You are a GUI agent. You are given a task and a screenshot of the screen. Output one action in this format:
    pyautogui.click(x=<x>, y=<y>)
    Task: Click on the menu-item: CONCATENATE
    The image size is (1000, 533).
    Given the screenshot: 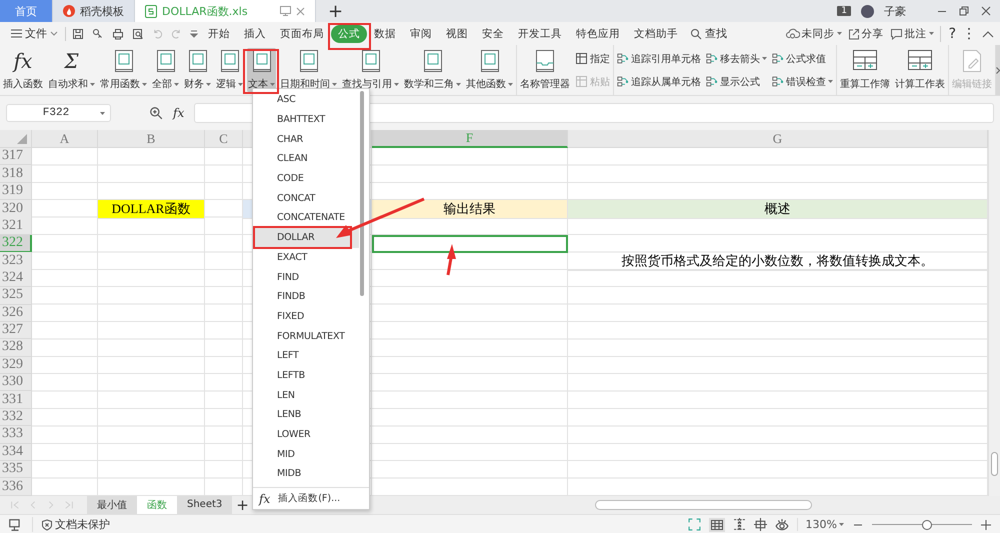 What is the action you would take?
    pyautogui.click(x=306, y=218)
    